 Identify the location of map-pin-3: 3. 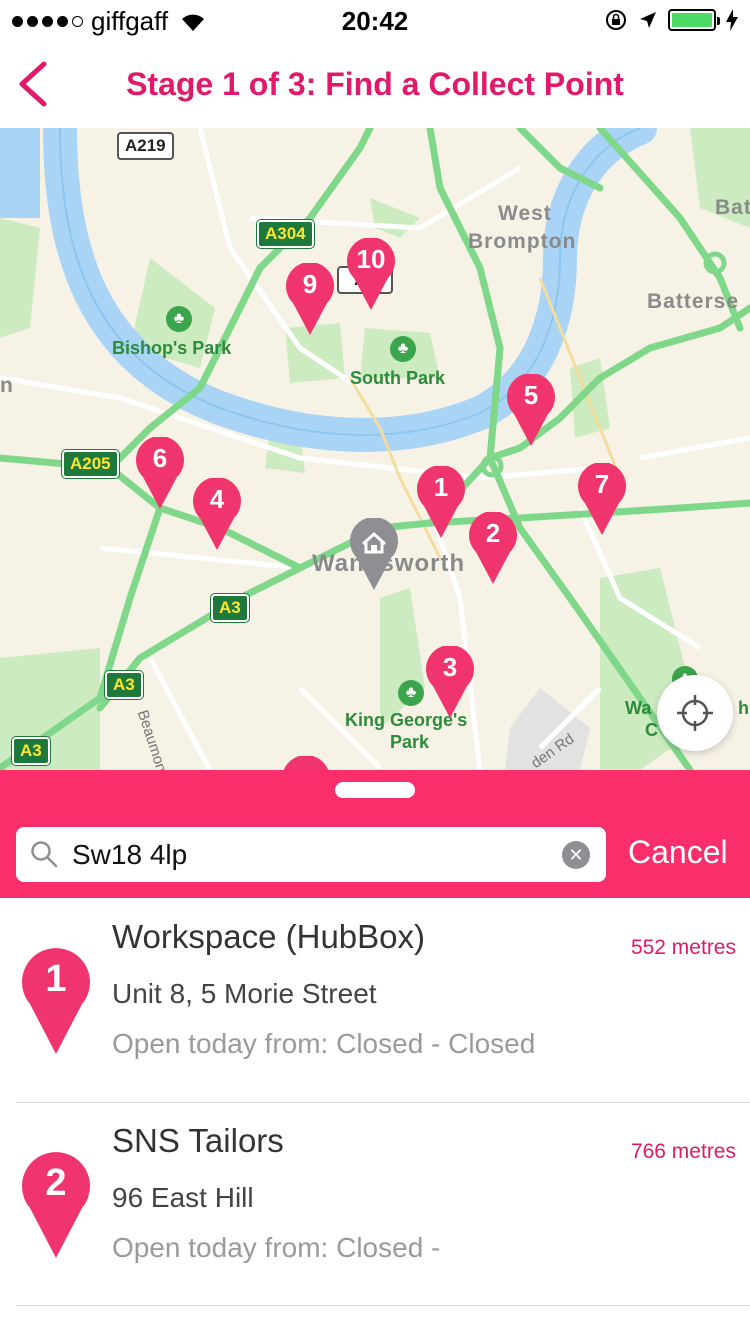
(450, 682).